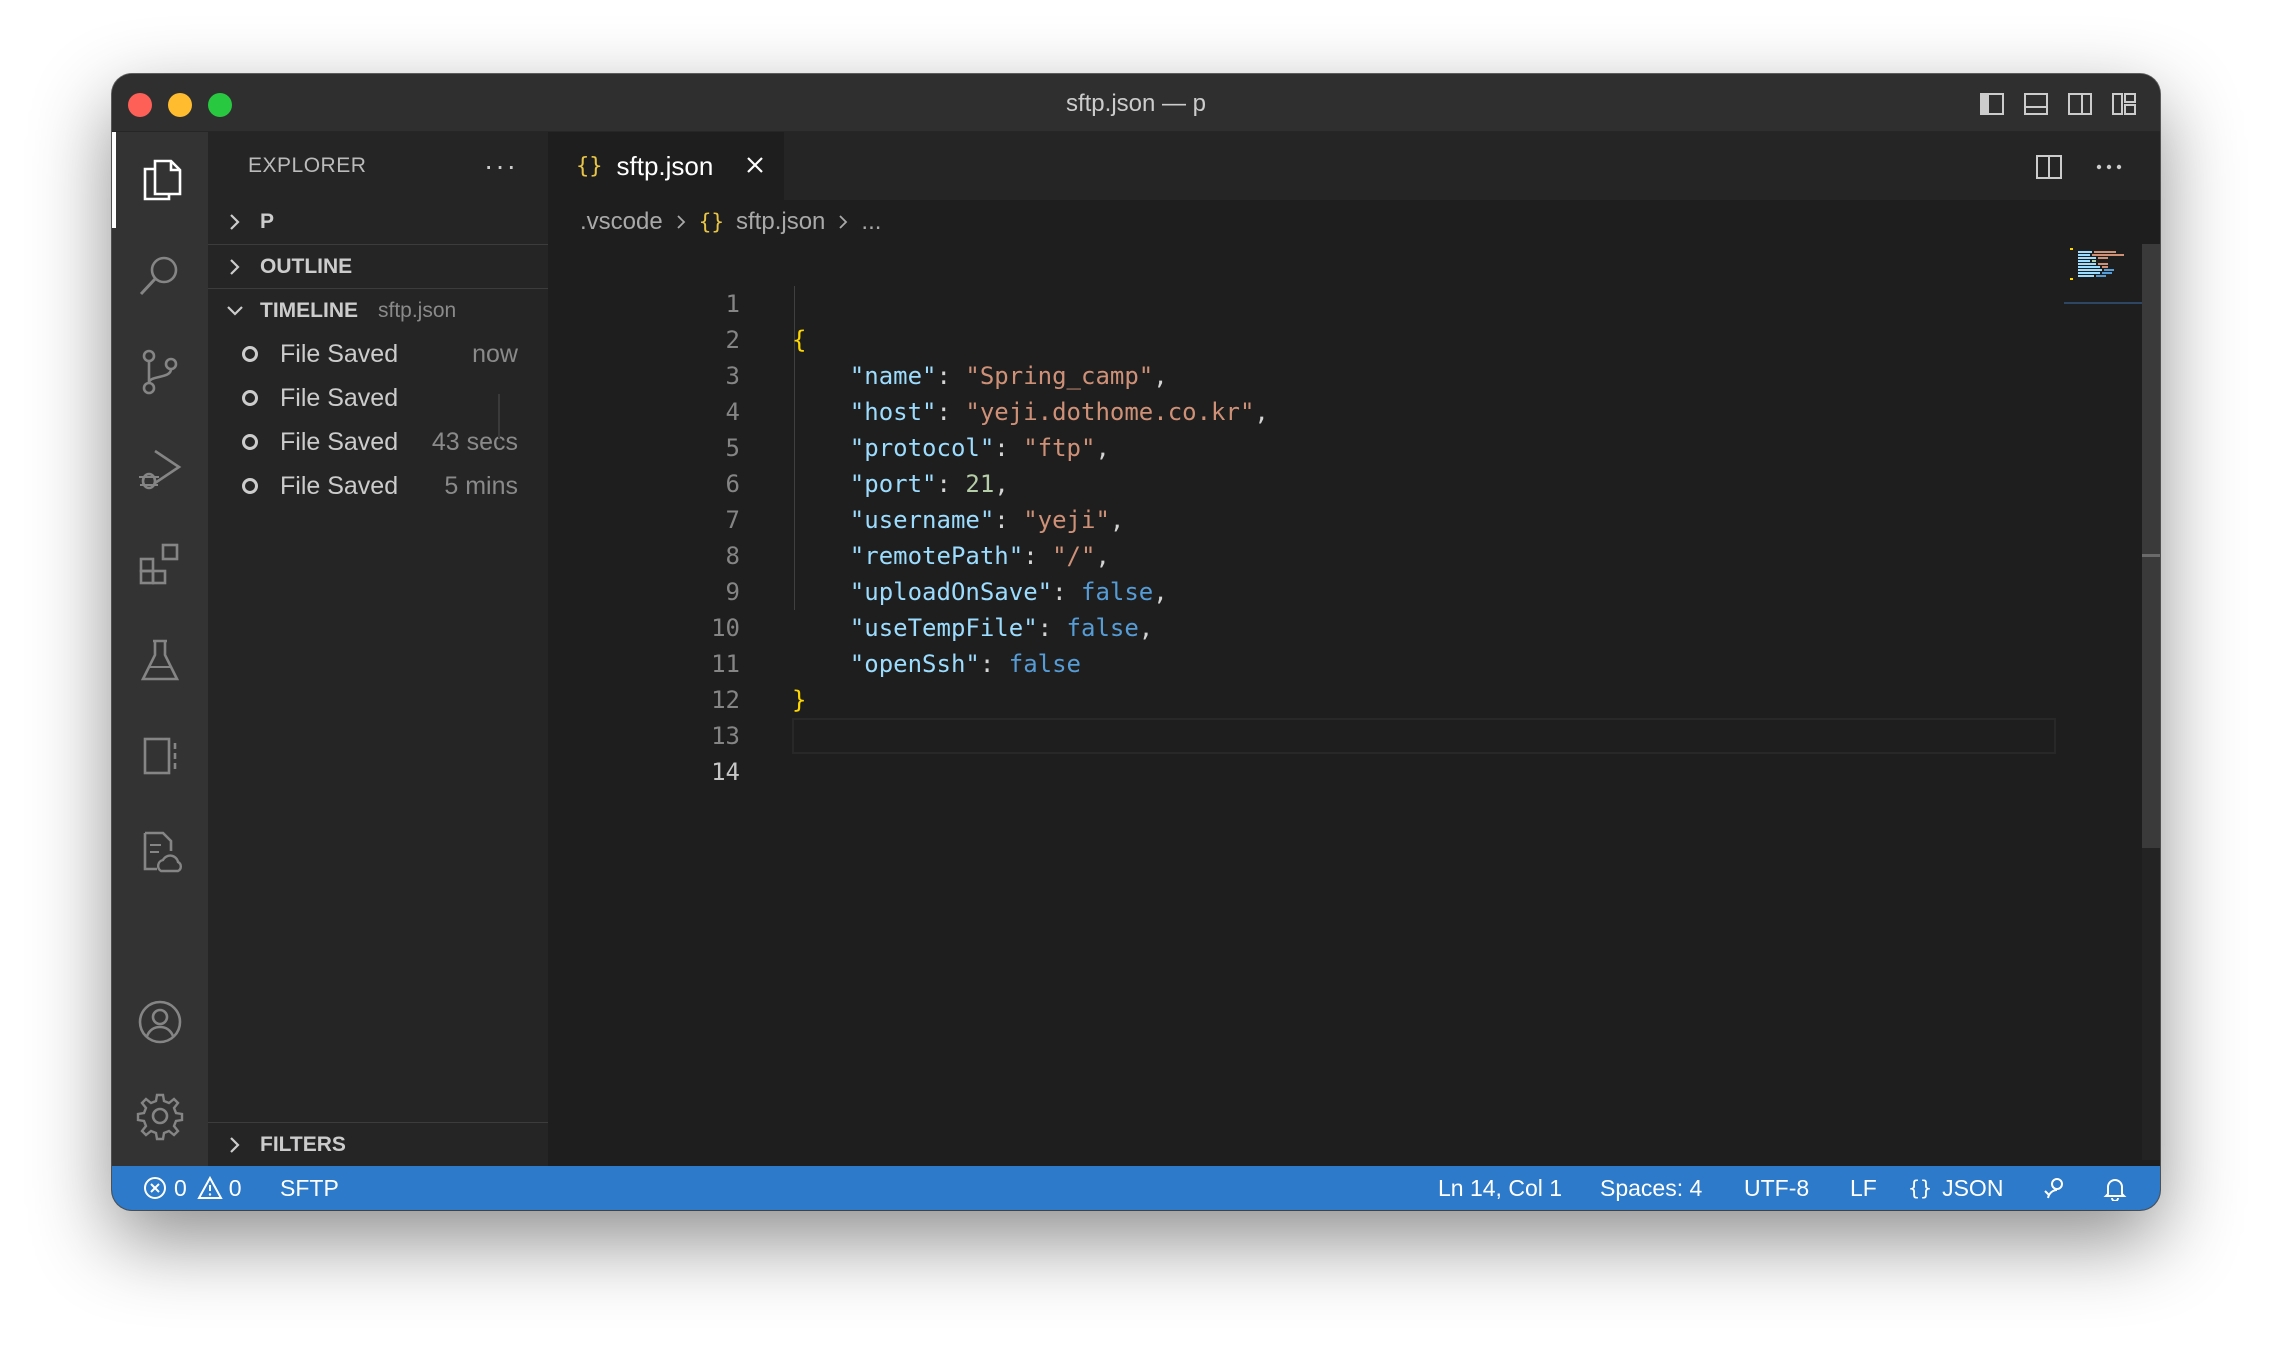 This screenshot has width=2272, height=1358. I want to click on timeline-section: TIMELINE sftp.json, so click(378, 310).